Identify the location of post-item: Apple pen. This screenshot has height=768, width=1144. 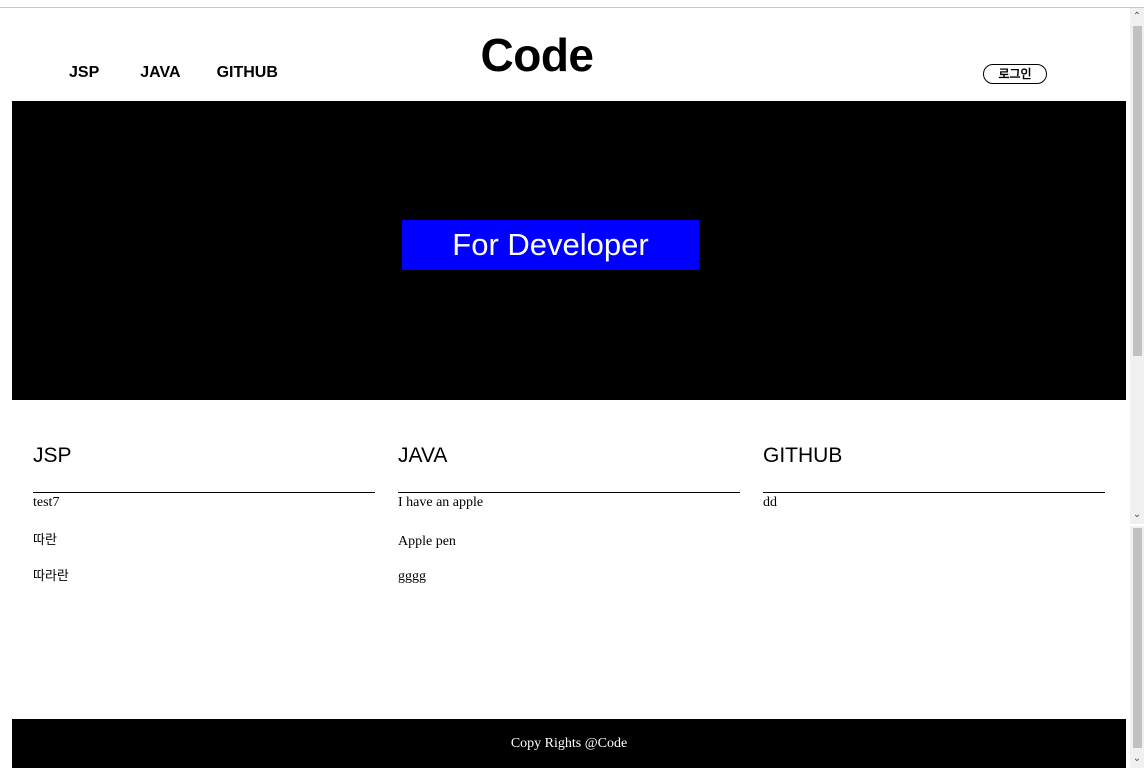
(569, 547).